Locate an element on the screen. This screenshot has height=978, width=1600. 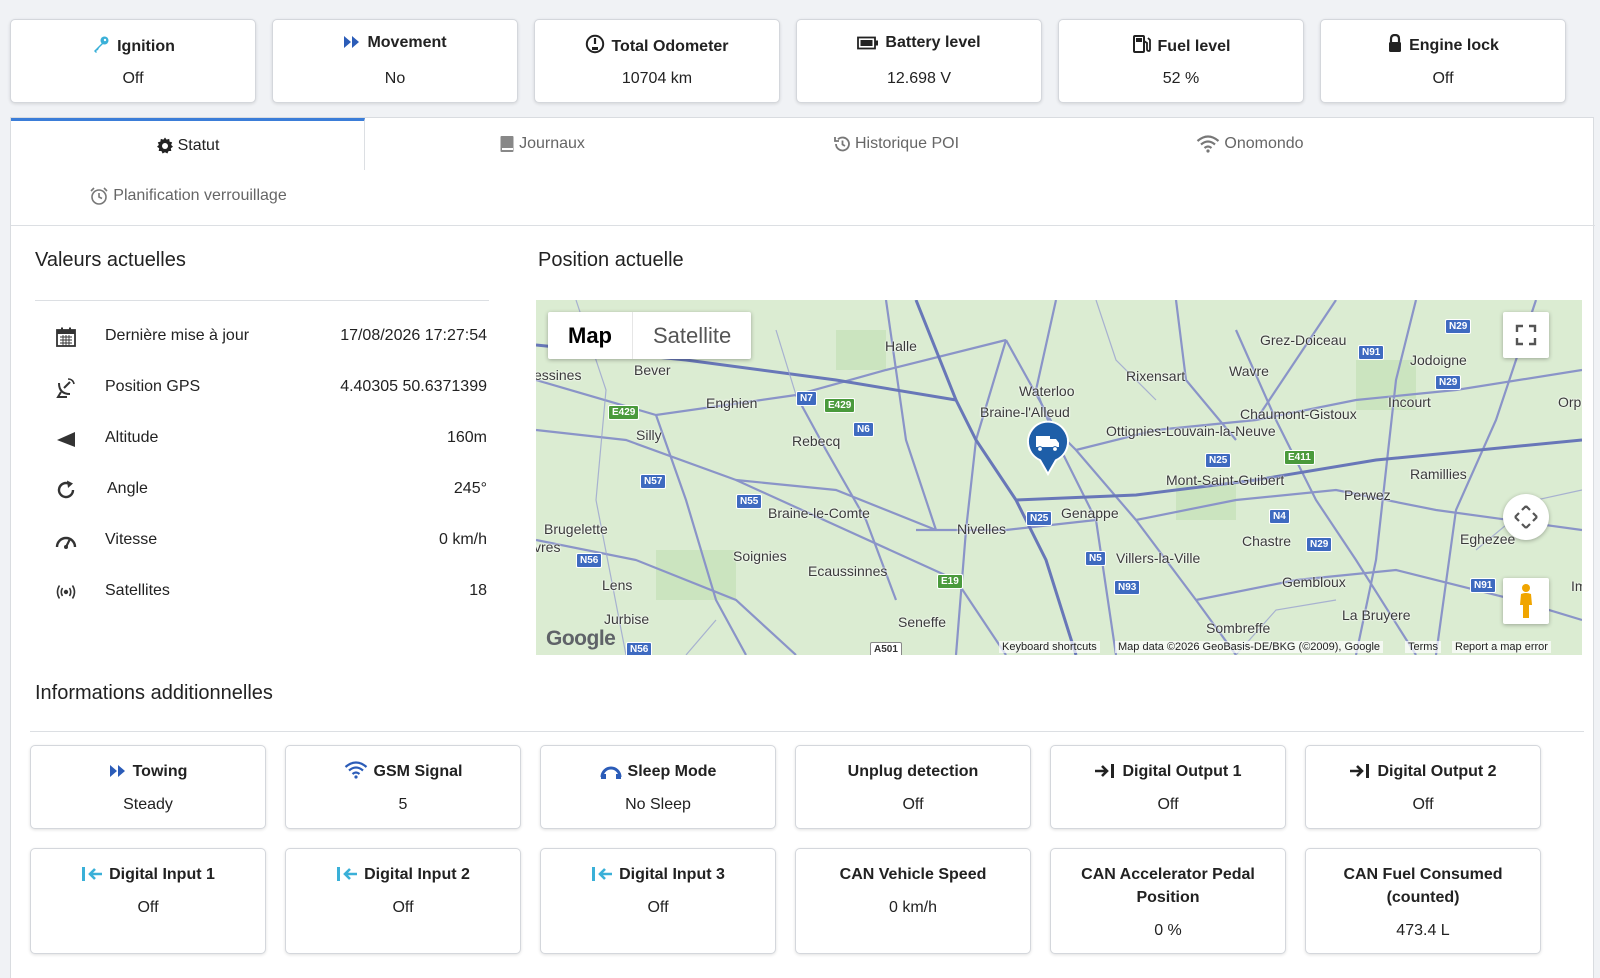
info-label: Unplug detection is located at coordinates (913, 771).